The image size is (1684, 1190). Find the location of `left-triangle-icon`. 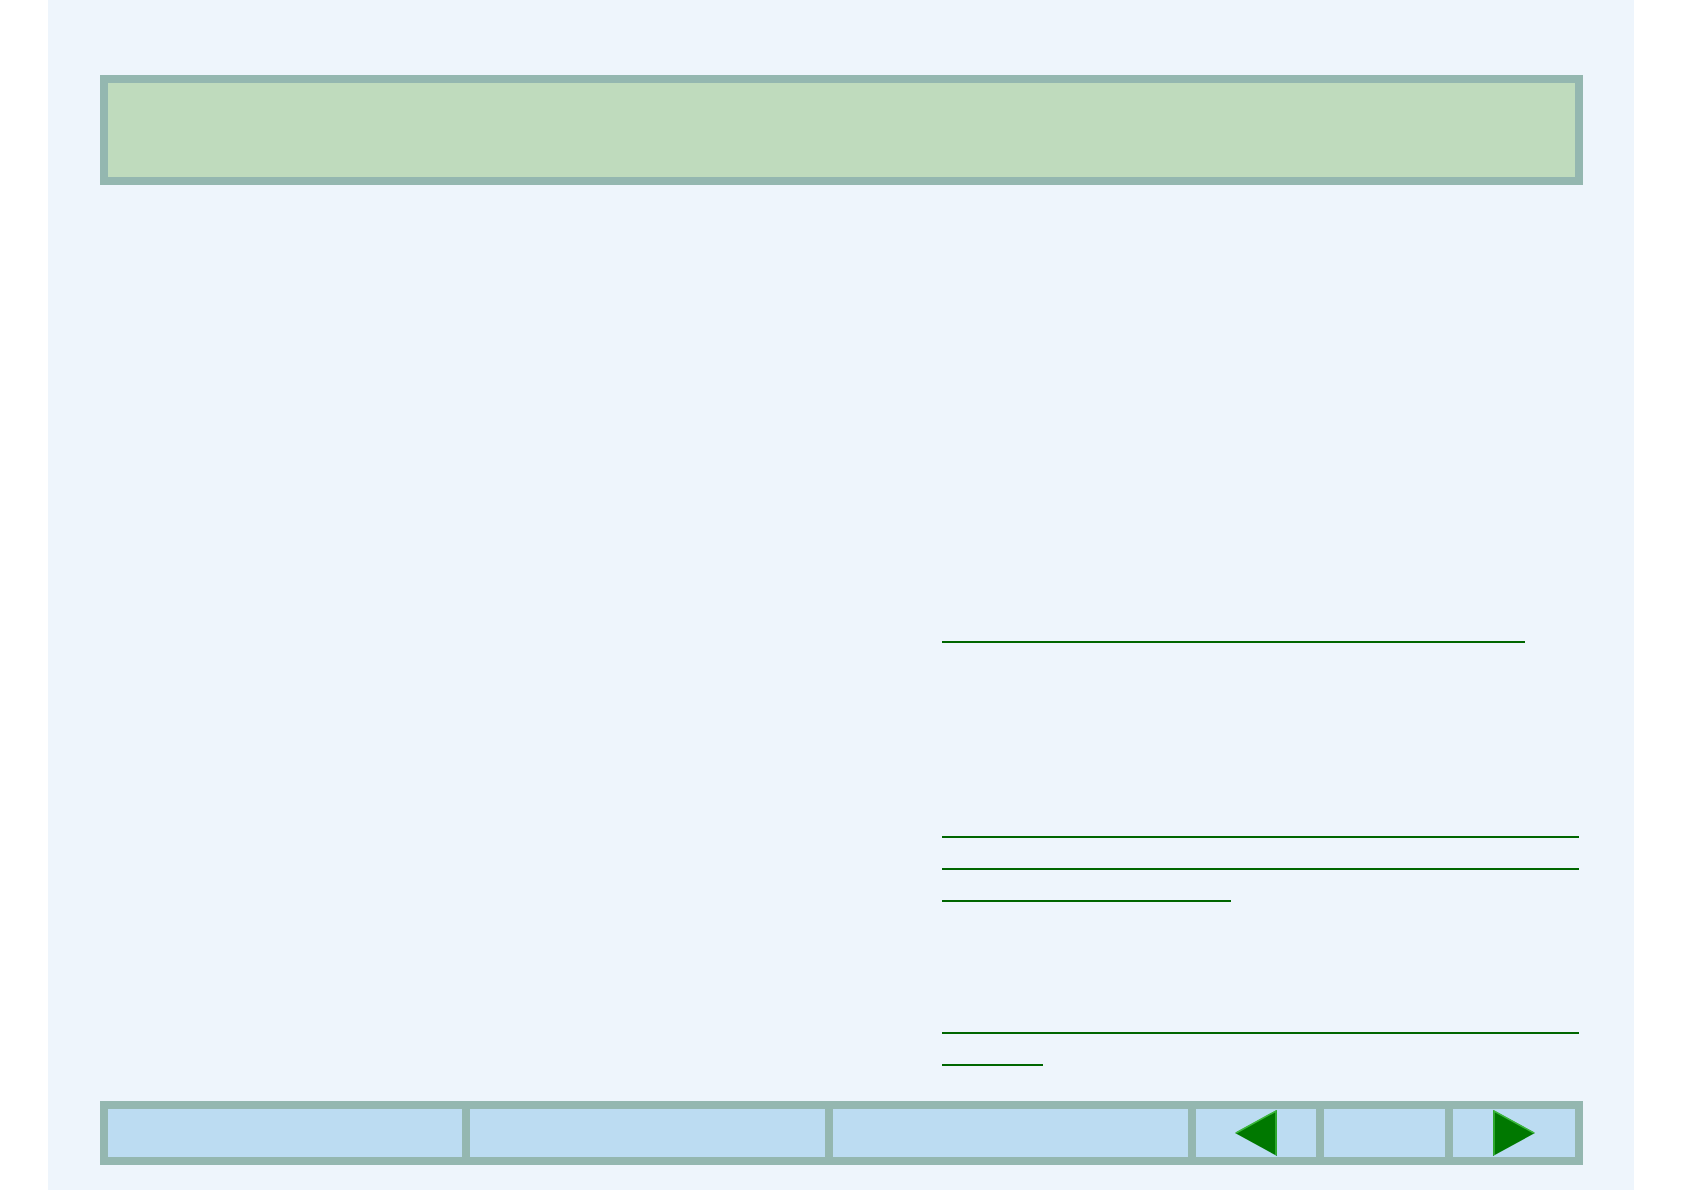

left-triangle-icon is located at coordinates (1256, 1133).